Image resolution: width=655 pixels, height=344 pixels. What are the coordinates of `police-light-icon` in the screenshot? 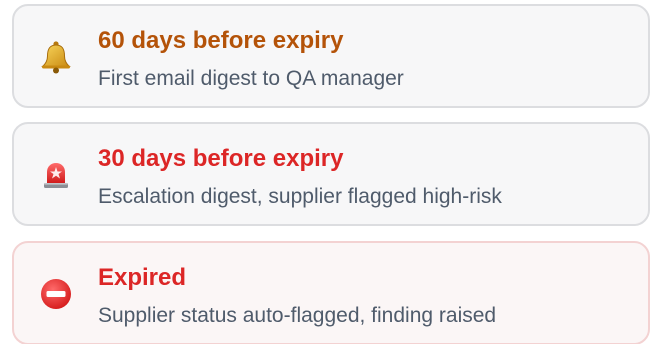 It's located at (56, 175).